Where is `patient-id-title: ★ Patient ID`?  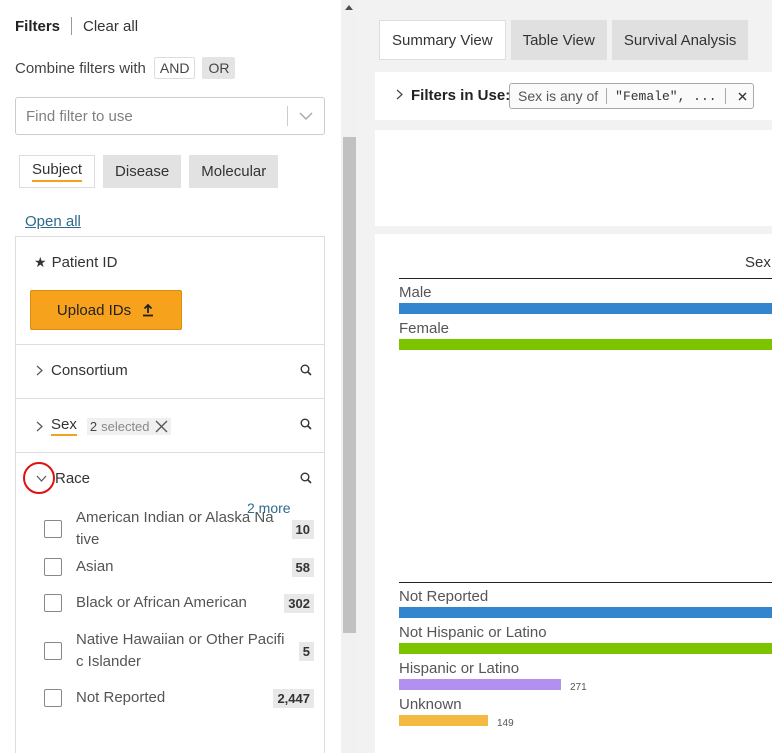 patient-id-title: ★ Patient ID is located at coordinates (75, 262).